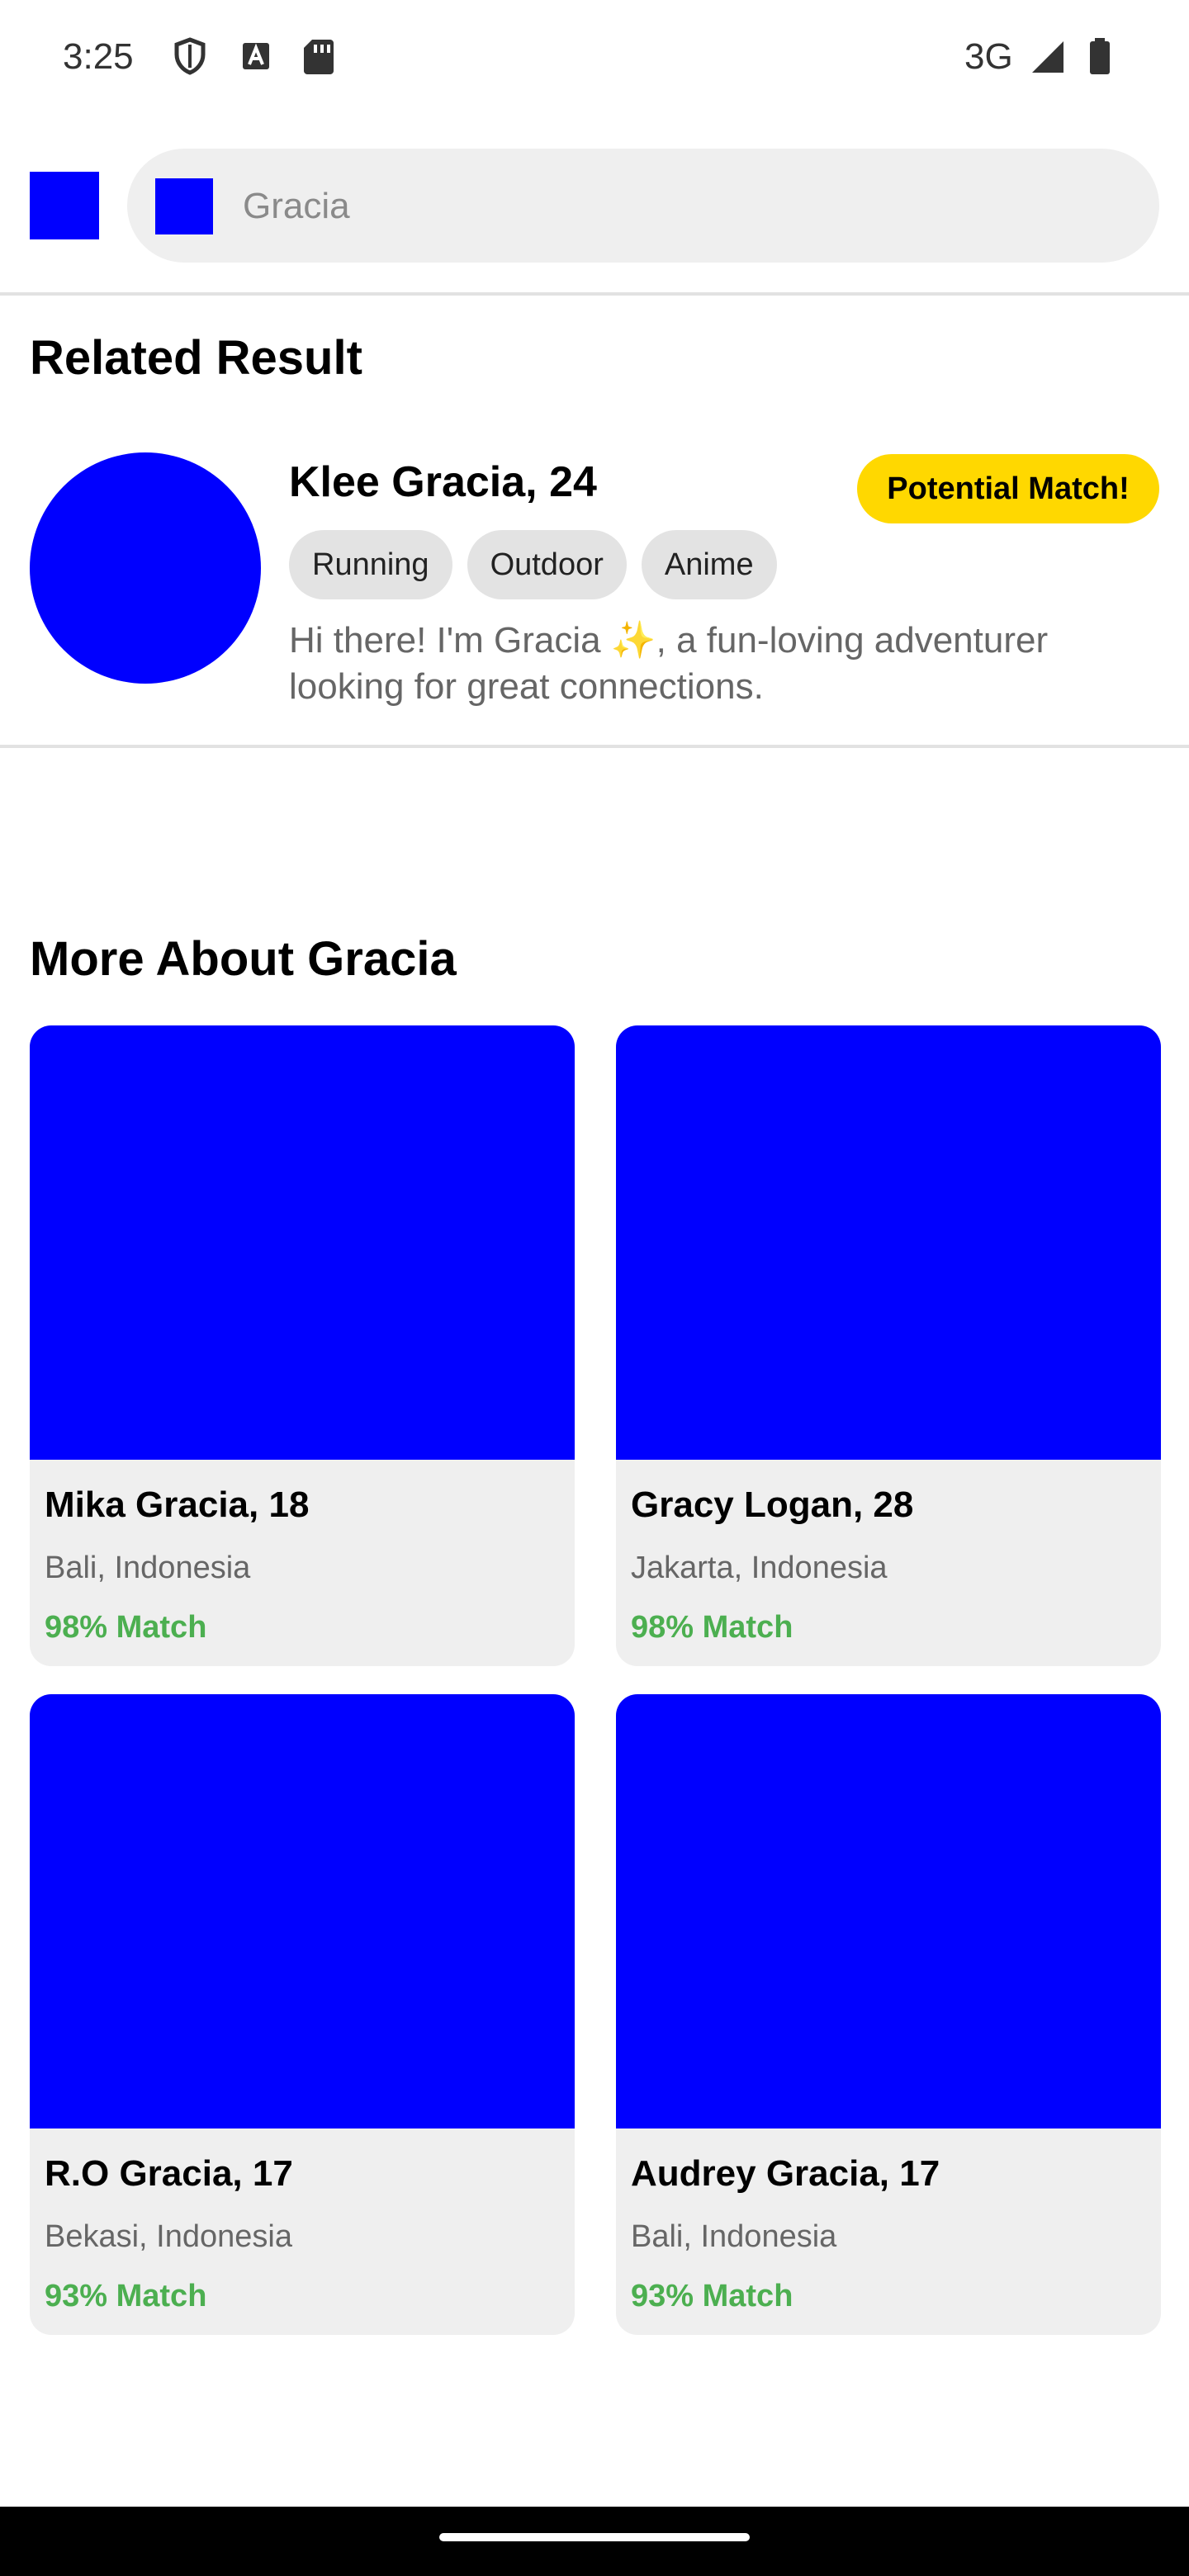  What do you see at coordinates (98, 56) in the screenshot?
I see `status-time: 3:25` at bounding box center [98, 56].